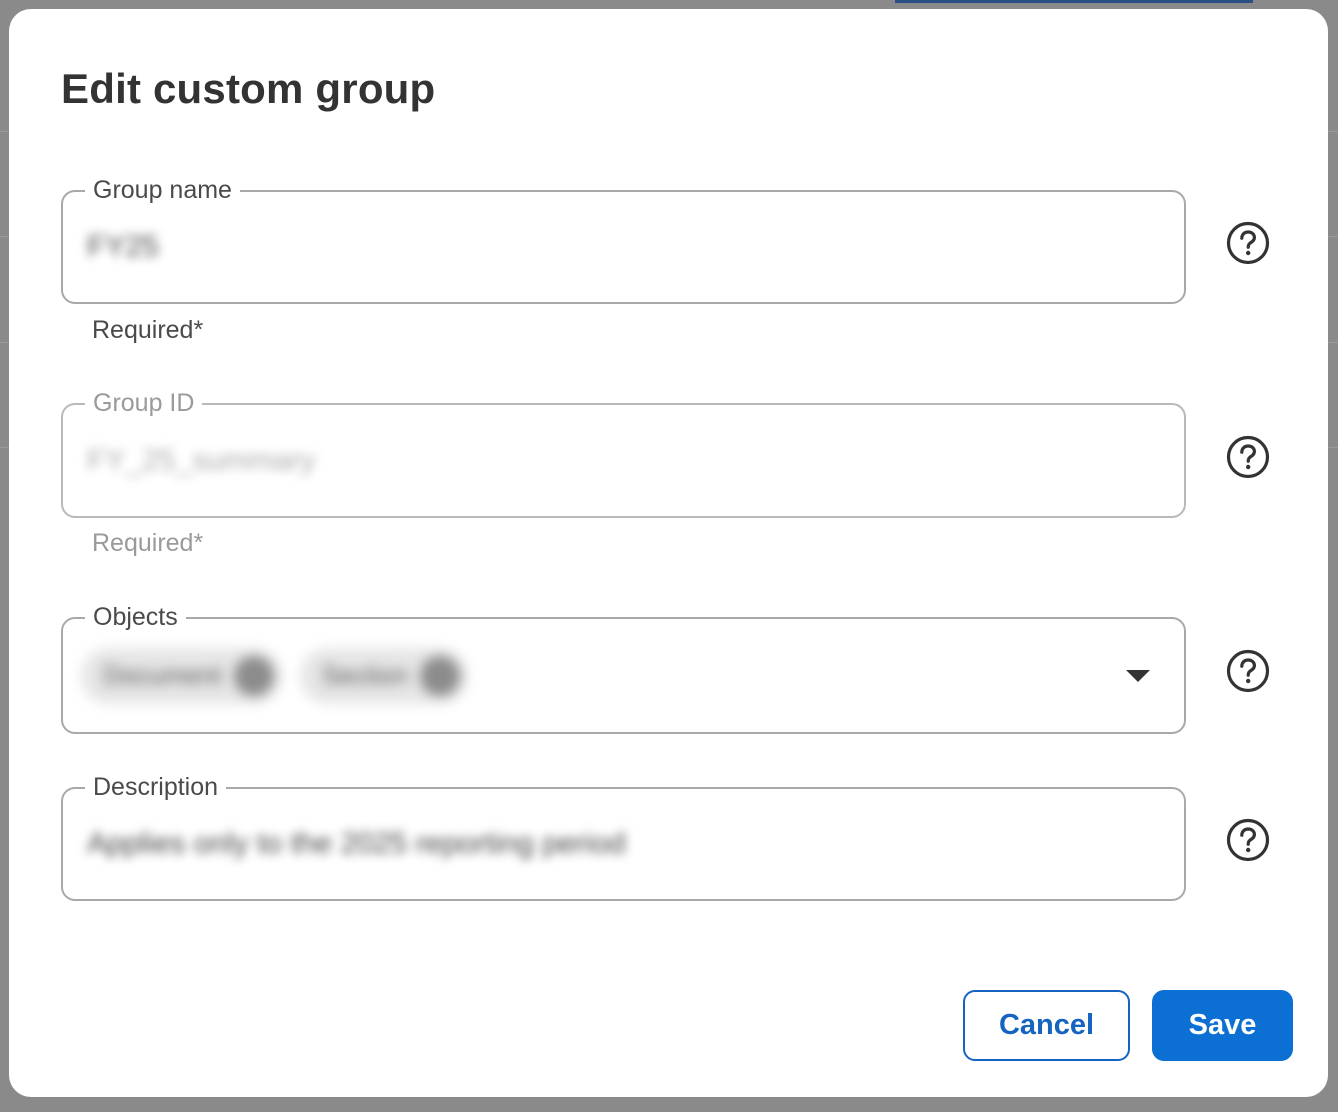 The image size is (1338, 1112). I want to click on object-chip-label: Document, so click(162, 675).